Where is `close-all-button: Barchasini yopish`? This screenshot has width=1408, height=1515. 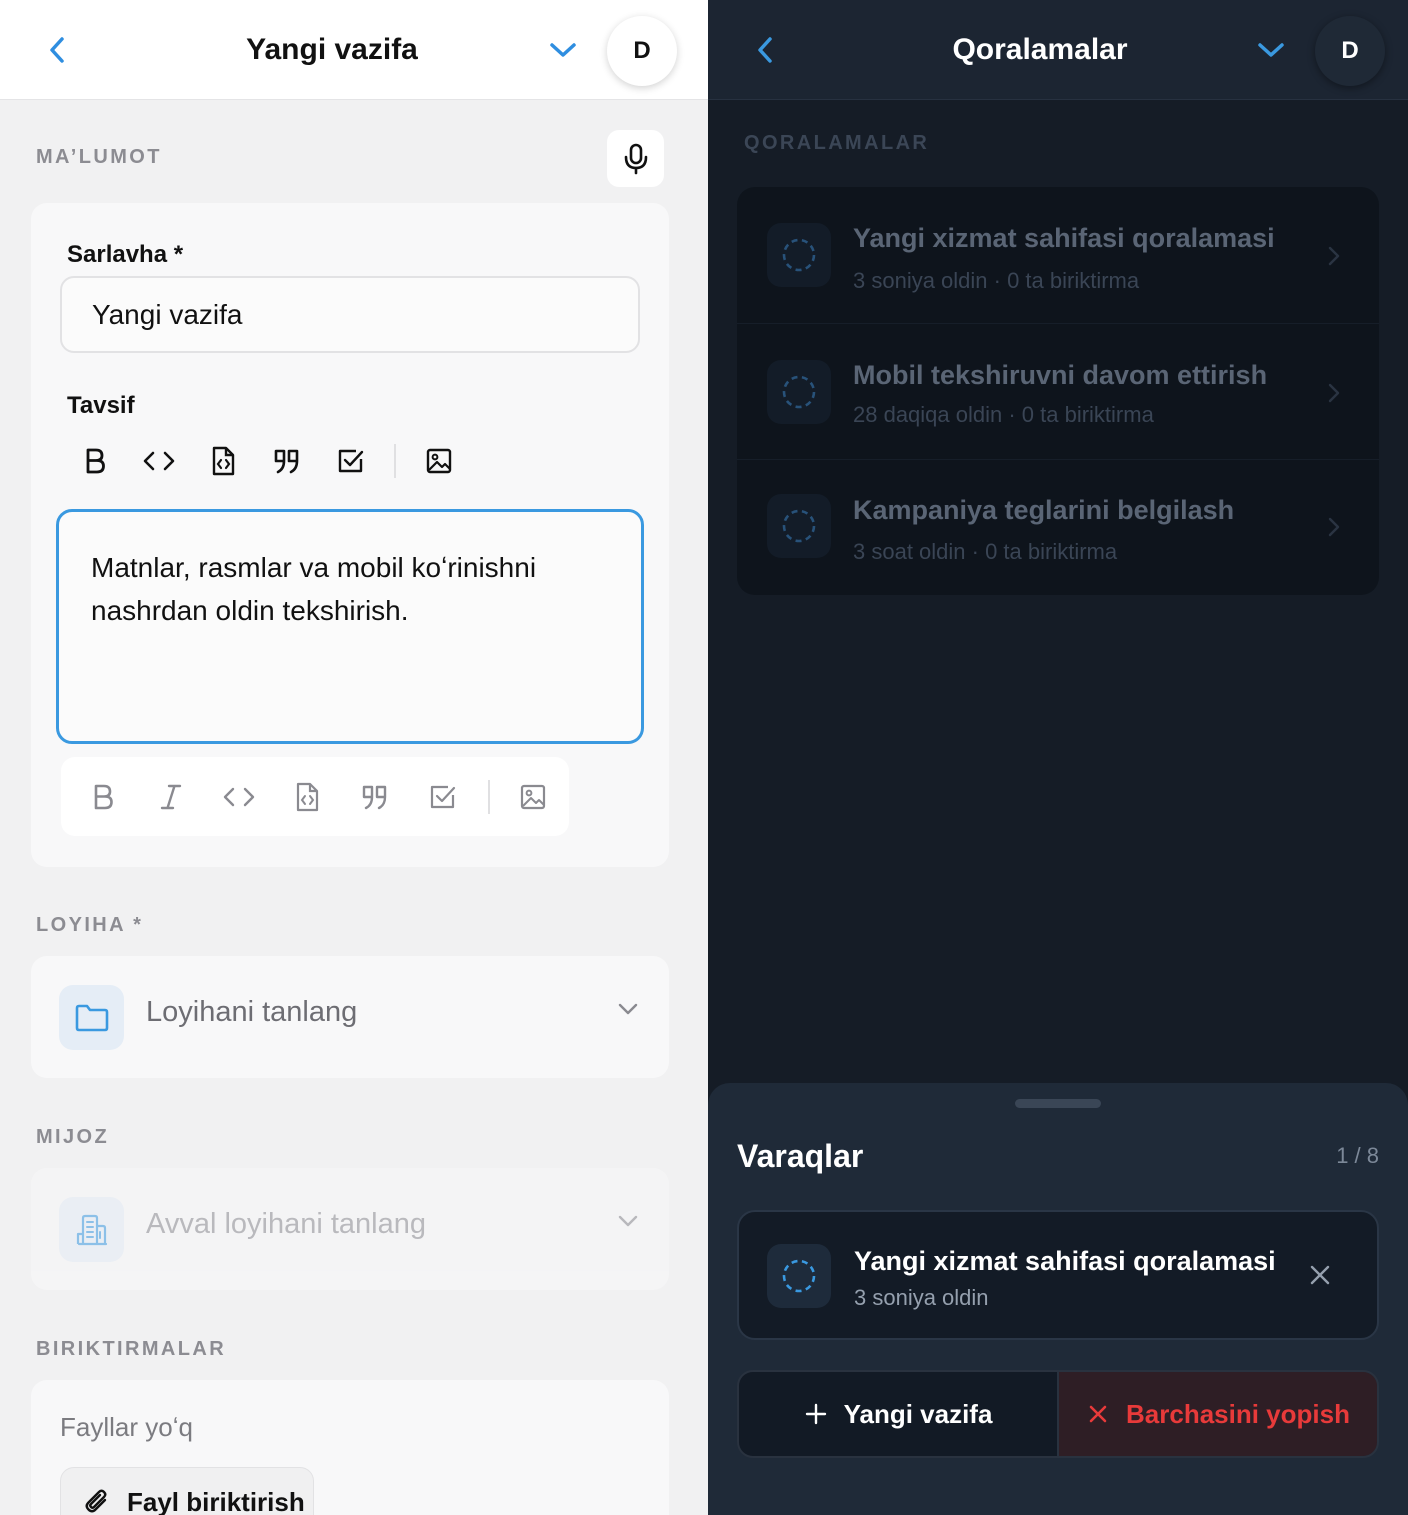
close-all-button: Barchasini yopish is located at coordinates (1217, 1414).